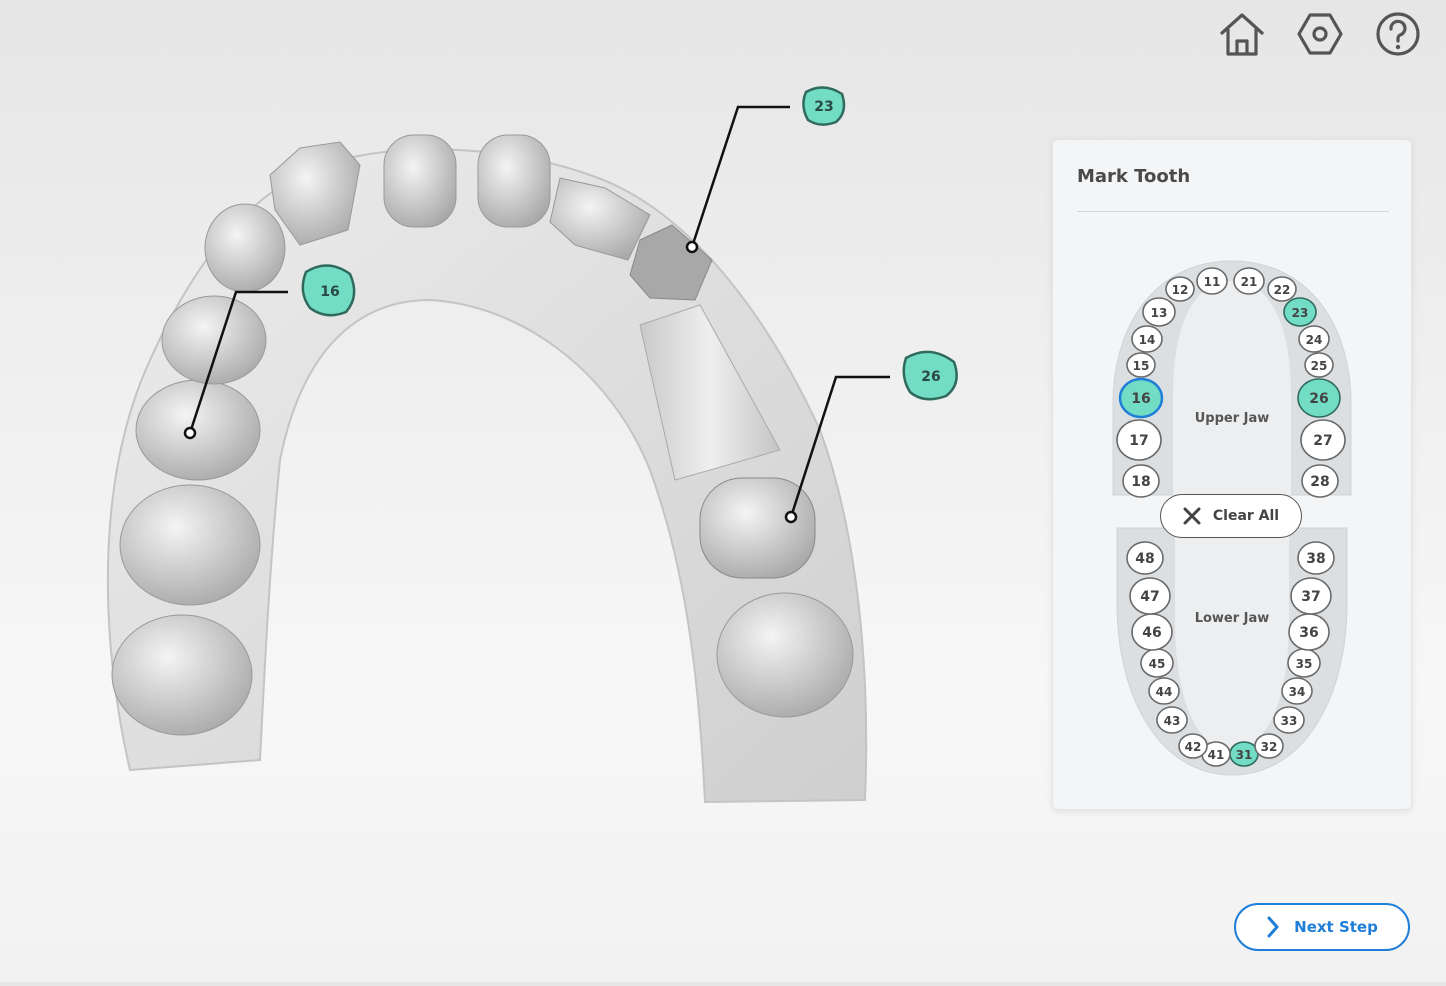 This screenshot has height=986, width=1446. I want to click on callout-tag-26: 26, so click(930, 375).